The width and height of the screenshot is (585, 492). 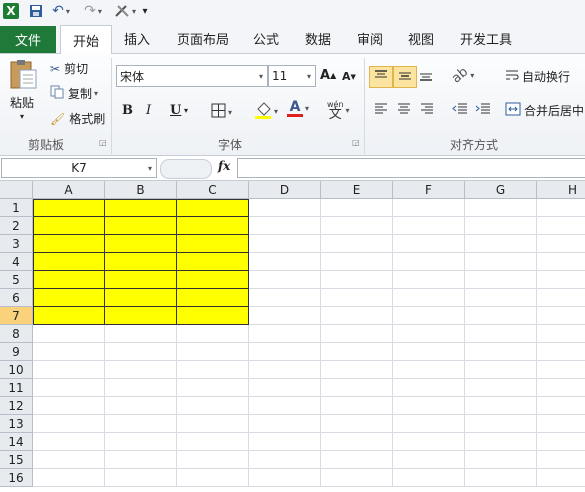 I want to click on grow-font-icon: A ▲, so click(x=328, y=75).